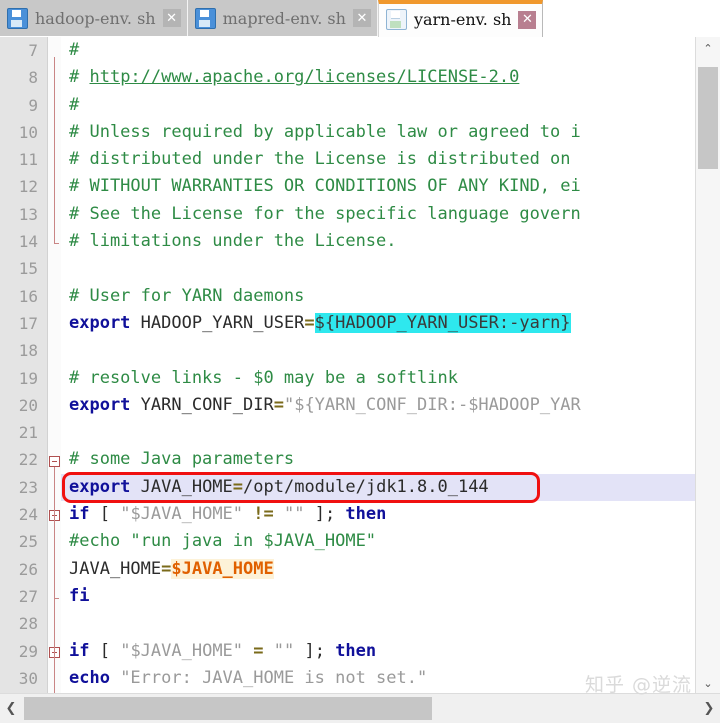 This screenshot has width=720, height=723. What do you see at coordinates (222, 568) in the screenshot?
I see `code-token: $JAVA_HOME` at bounding box center [222, 568].